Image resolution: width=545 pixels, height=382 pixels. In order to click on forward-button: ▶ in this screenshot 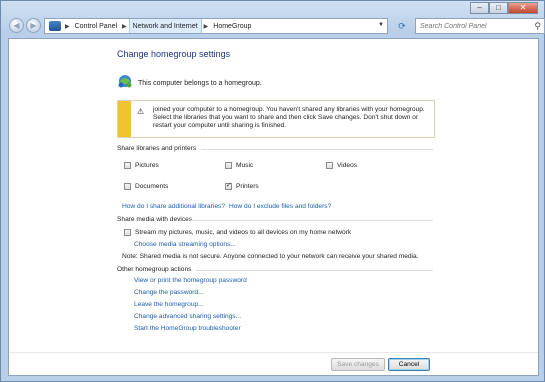, I will do `click(33, 25)`.